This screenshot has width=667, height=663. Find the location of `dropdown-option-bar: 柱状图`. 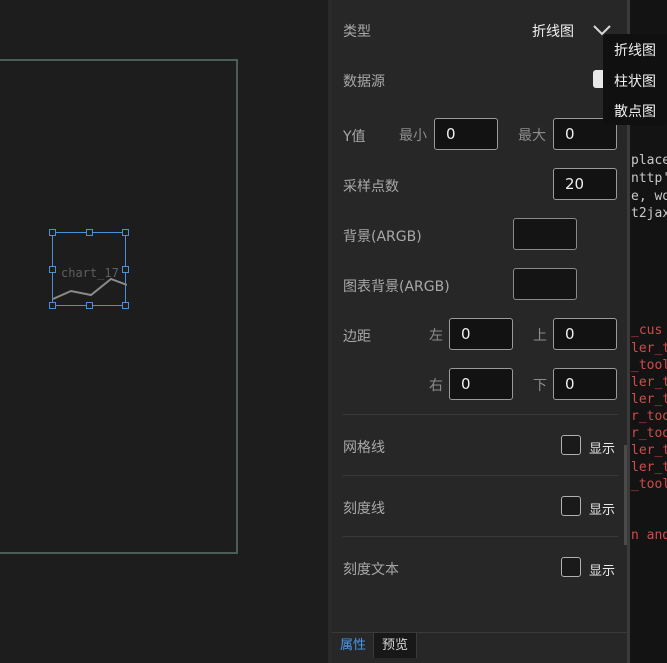

dropdown-option-bar: 柱状图 is located at coordinates (635, 81).